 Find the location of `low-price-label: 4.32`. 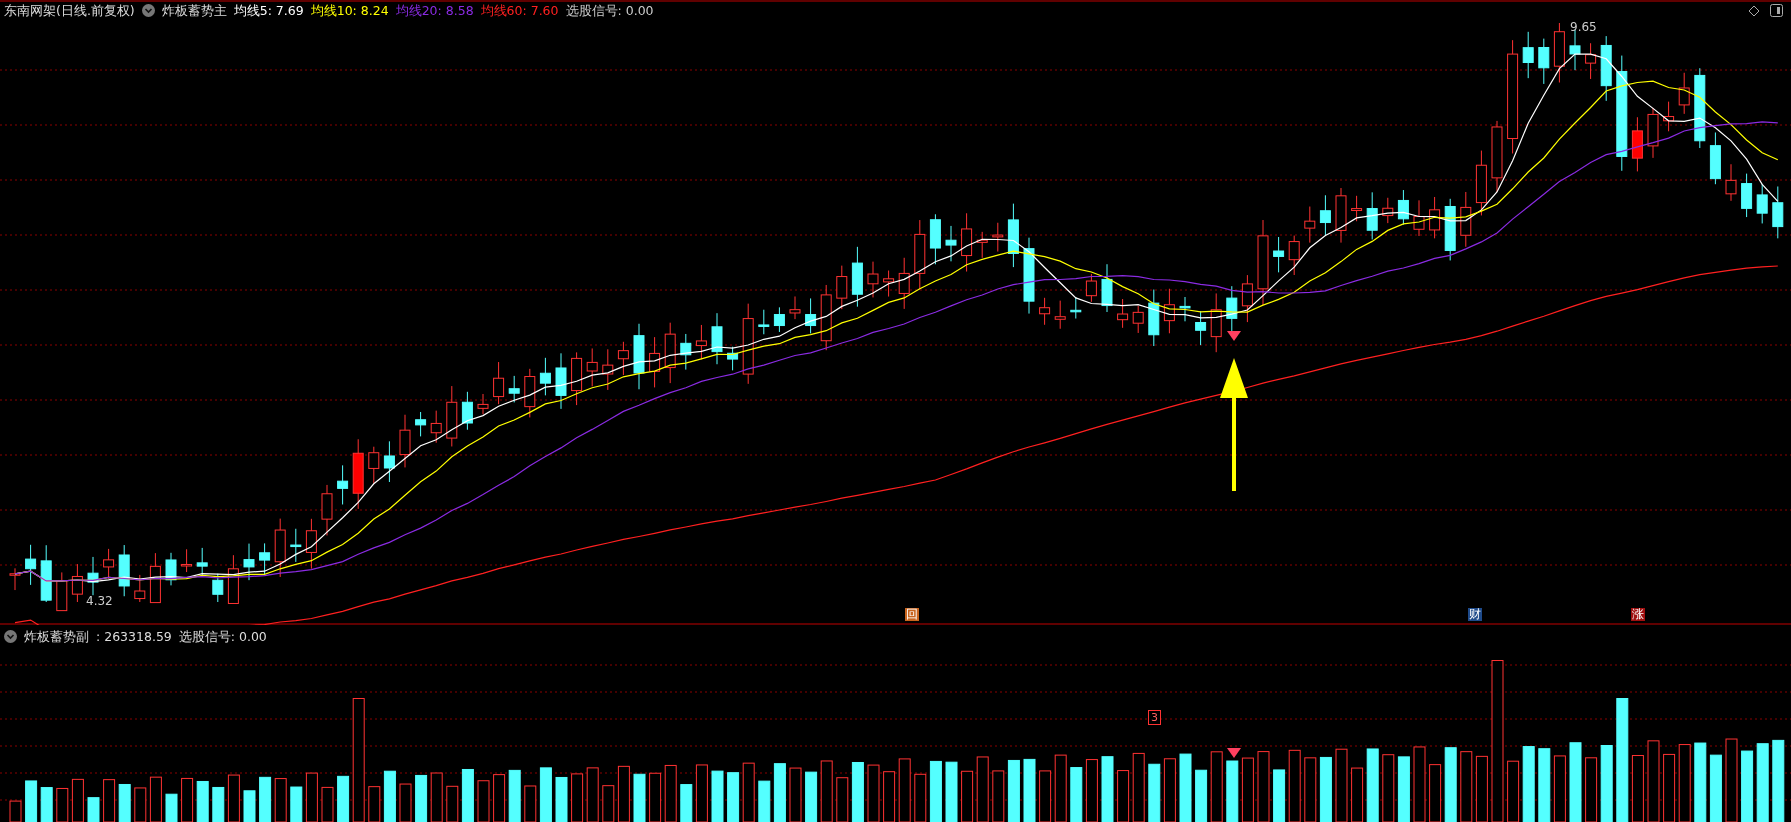

low-price-label: 4.32 is located at coordinates (99, 601).